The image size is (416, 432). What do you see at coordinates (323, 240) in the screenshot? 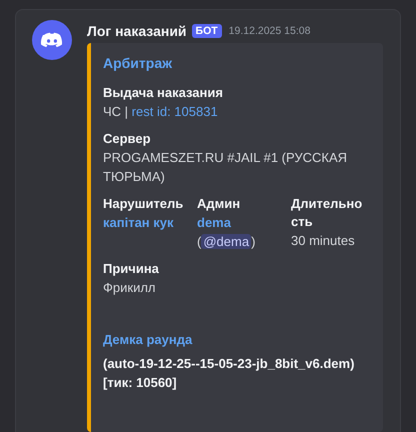
I see `field-value: 30 minutes` at bounding box center [323, 240].